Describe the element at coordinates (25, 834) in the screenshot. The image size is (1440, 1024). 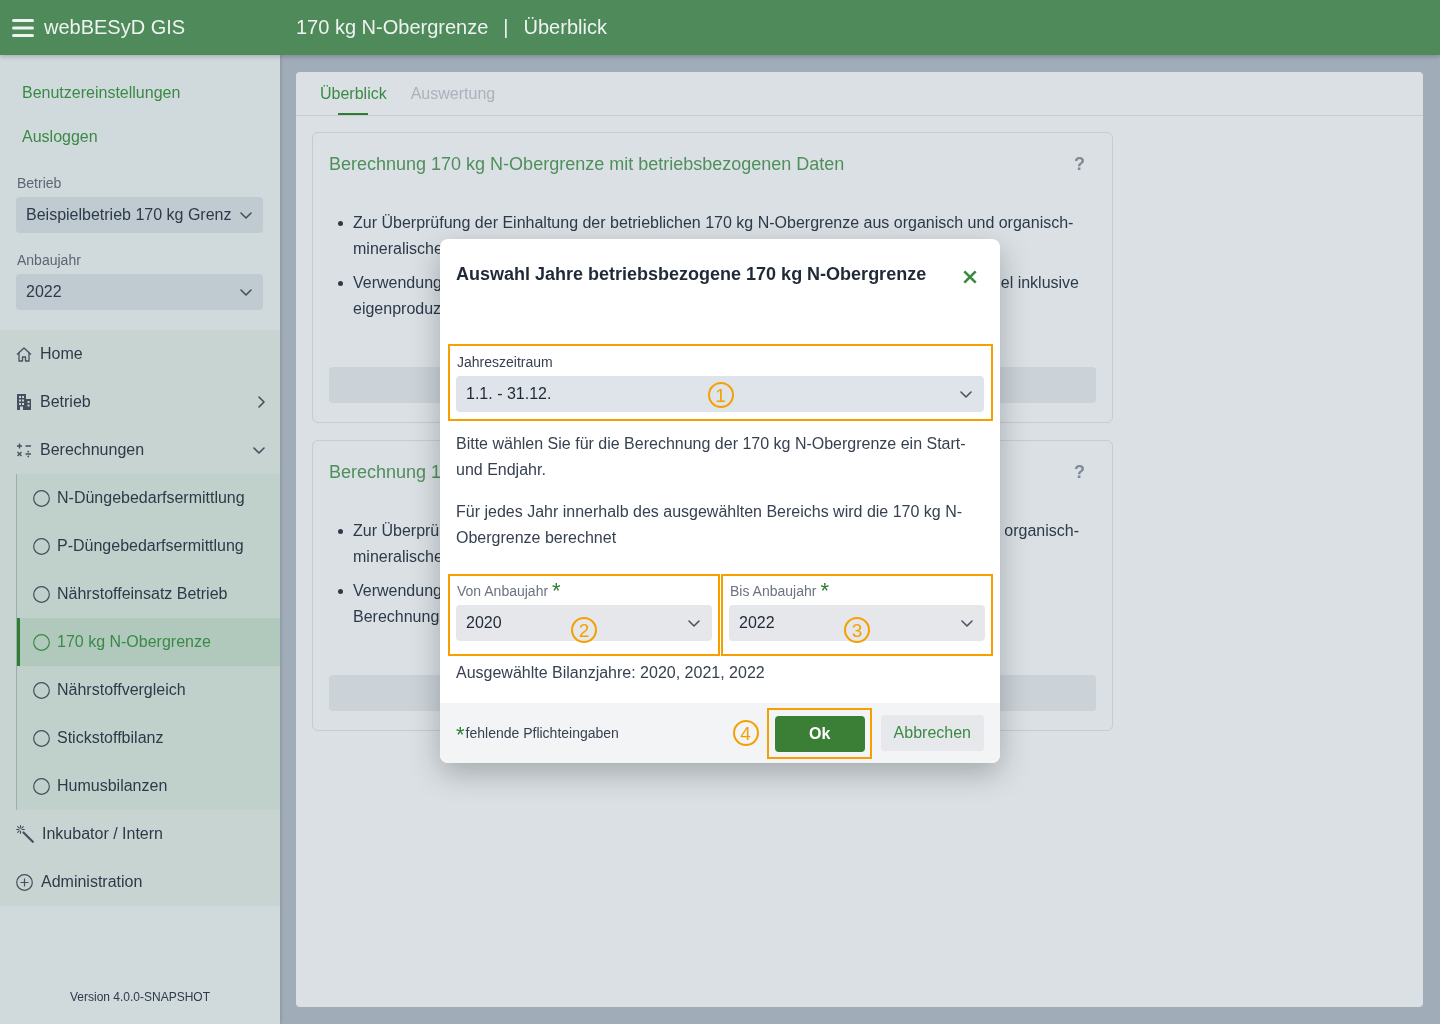
I see `magic-wand-icon` at that location.